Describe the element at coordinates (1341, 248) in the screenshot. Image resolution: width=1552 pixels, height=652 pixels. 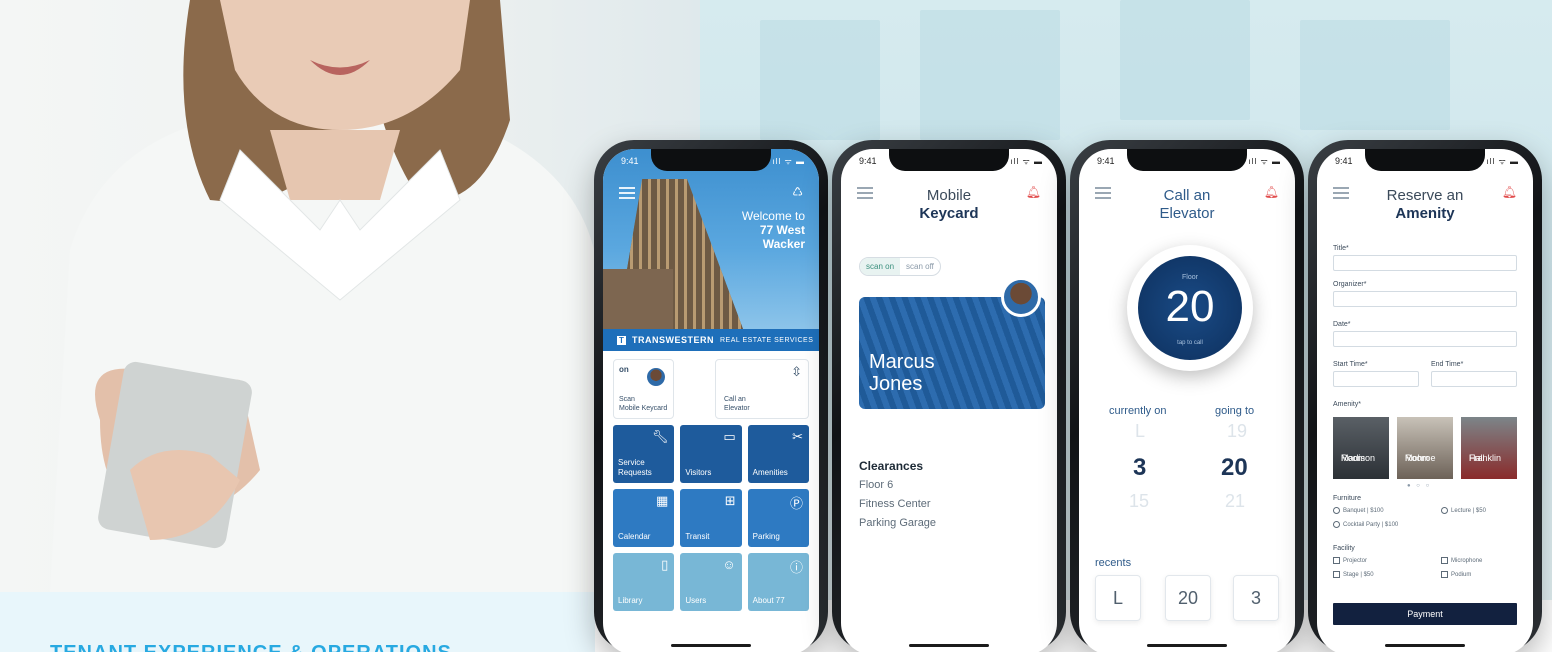
I see `title-field-label: Title*` at that location.